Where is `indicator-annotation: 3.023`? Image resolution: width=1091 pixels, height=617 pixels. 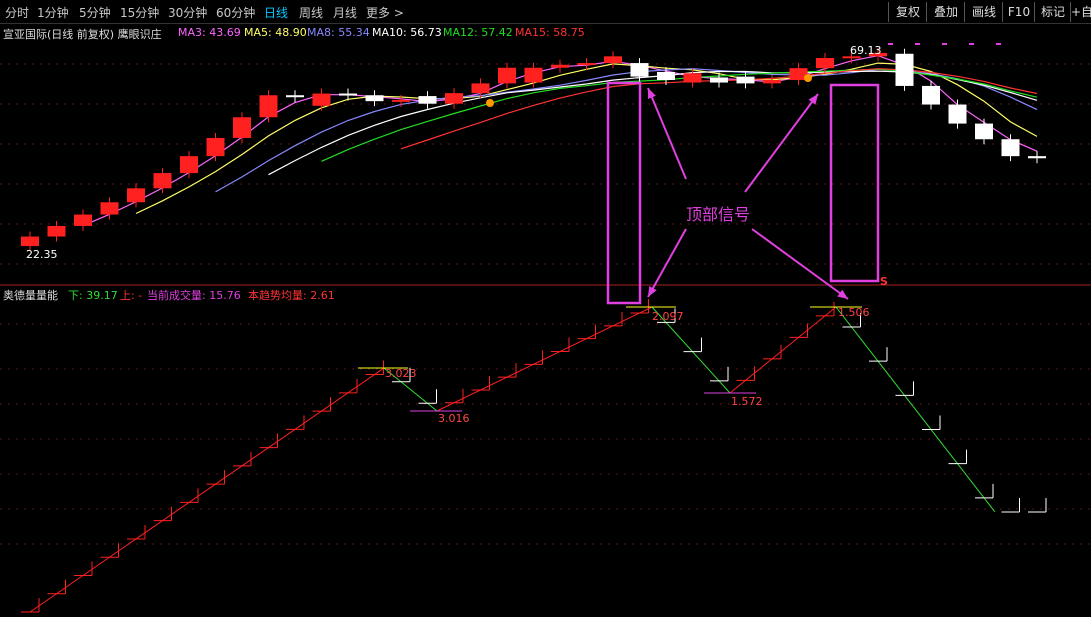 indicator-annotation: 3.023 is located at coordinates (401, 373).